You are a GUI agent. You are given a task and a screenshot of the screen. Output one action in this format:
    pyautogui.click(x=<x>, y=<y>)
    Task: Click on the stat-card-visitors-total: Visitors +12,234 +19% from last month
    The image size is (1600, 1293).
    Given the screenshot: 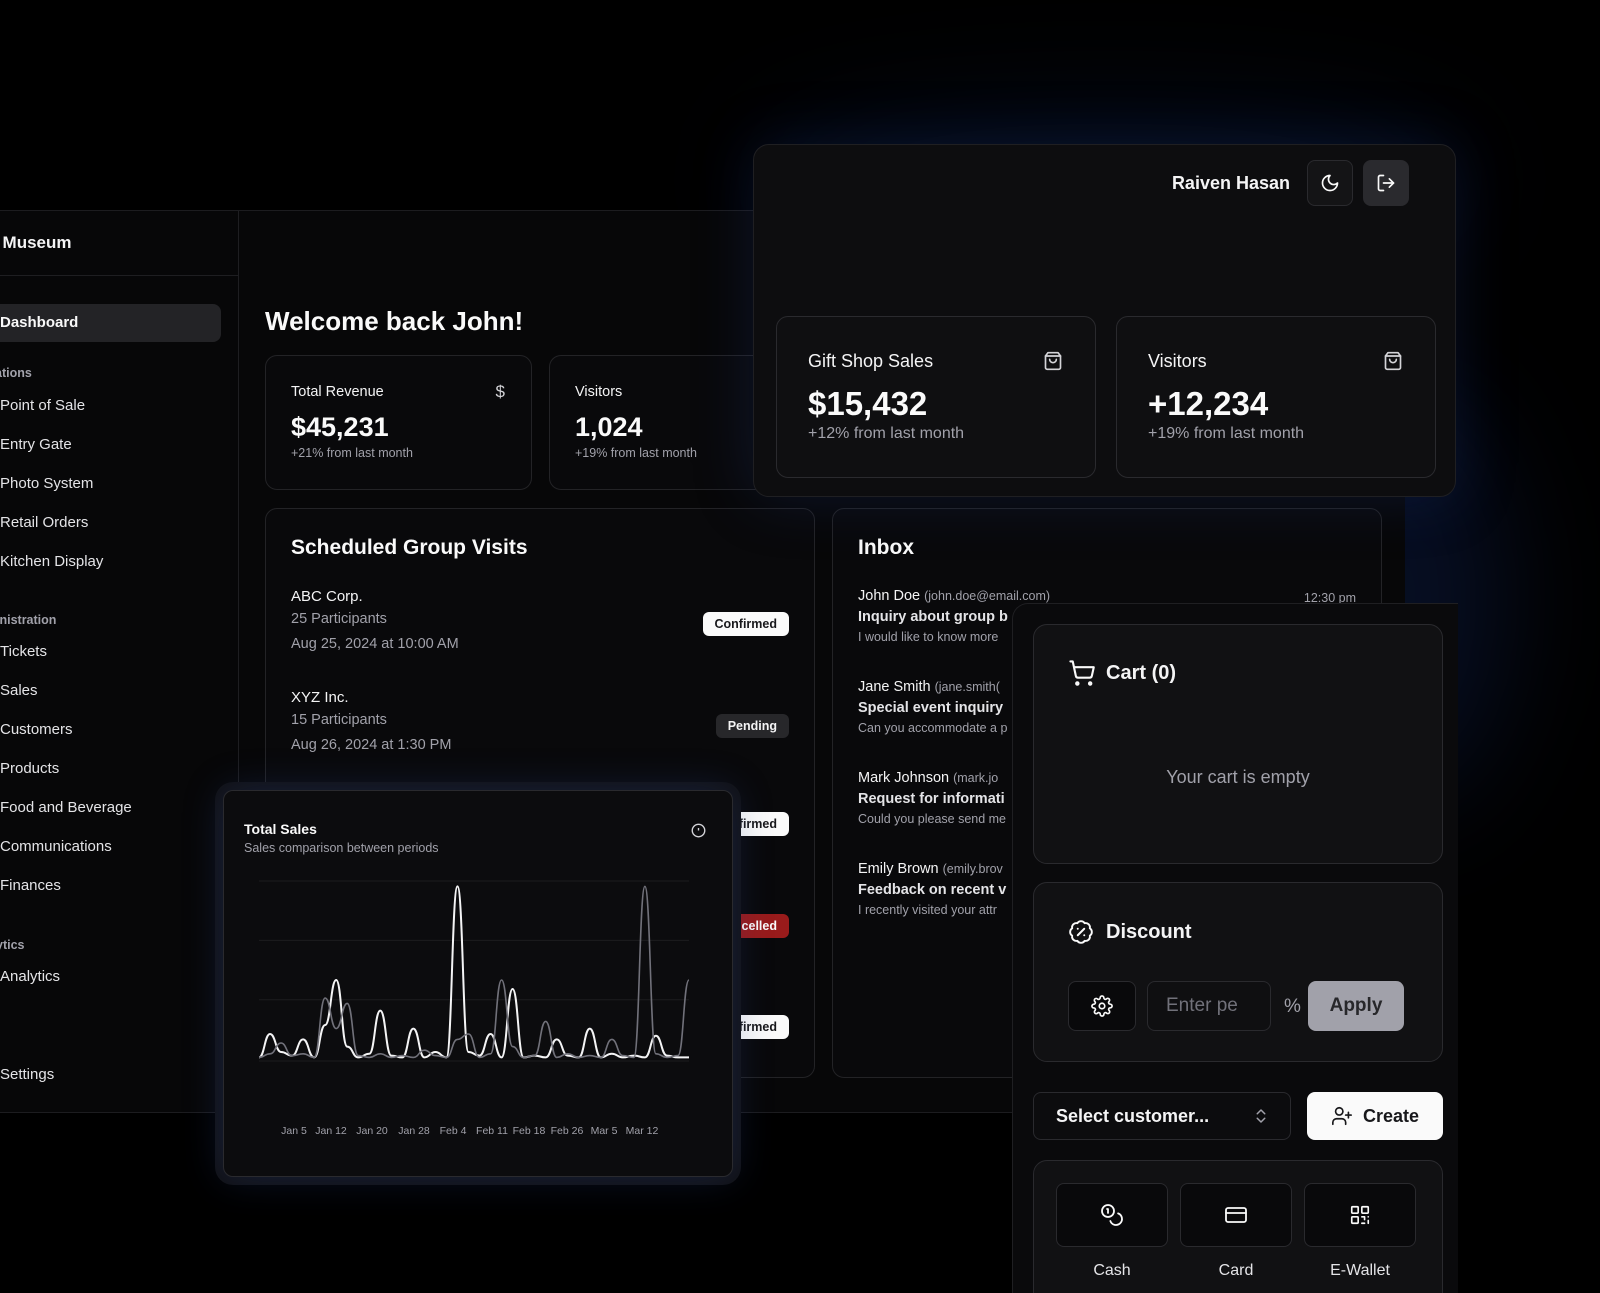 What is the action you would take?
    pyautogui.click(x=1276, y=397)
    